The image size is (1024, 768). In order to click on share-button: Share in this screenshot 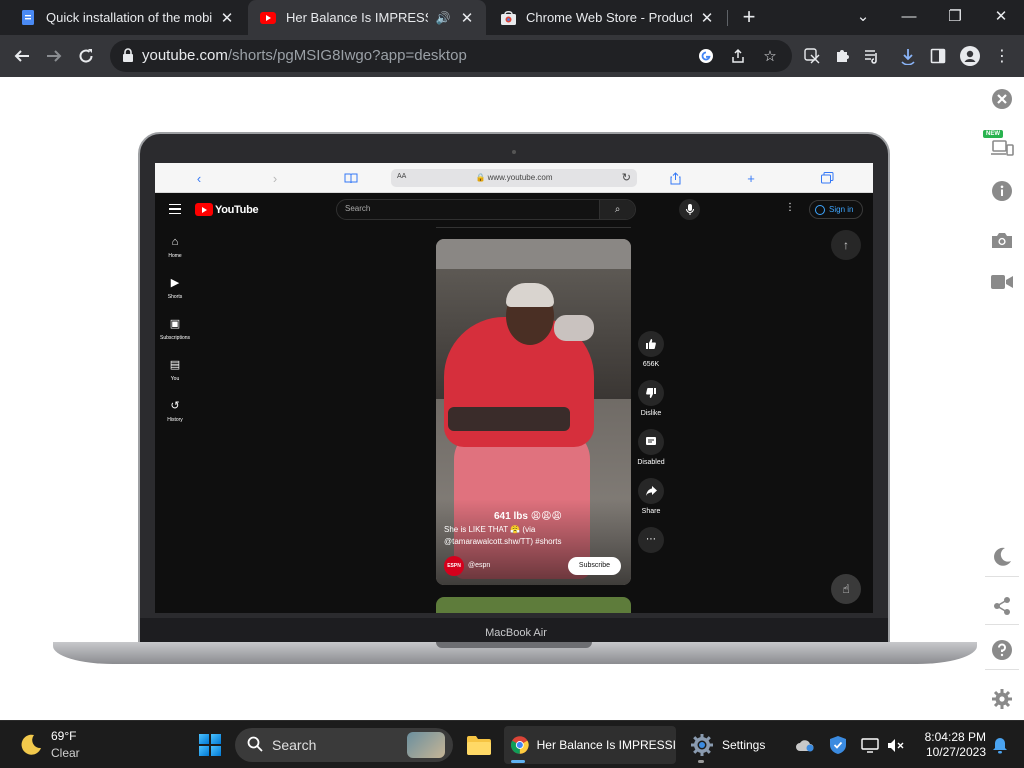, I will do `click(651, 496)`.